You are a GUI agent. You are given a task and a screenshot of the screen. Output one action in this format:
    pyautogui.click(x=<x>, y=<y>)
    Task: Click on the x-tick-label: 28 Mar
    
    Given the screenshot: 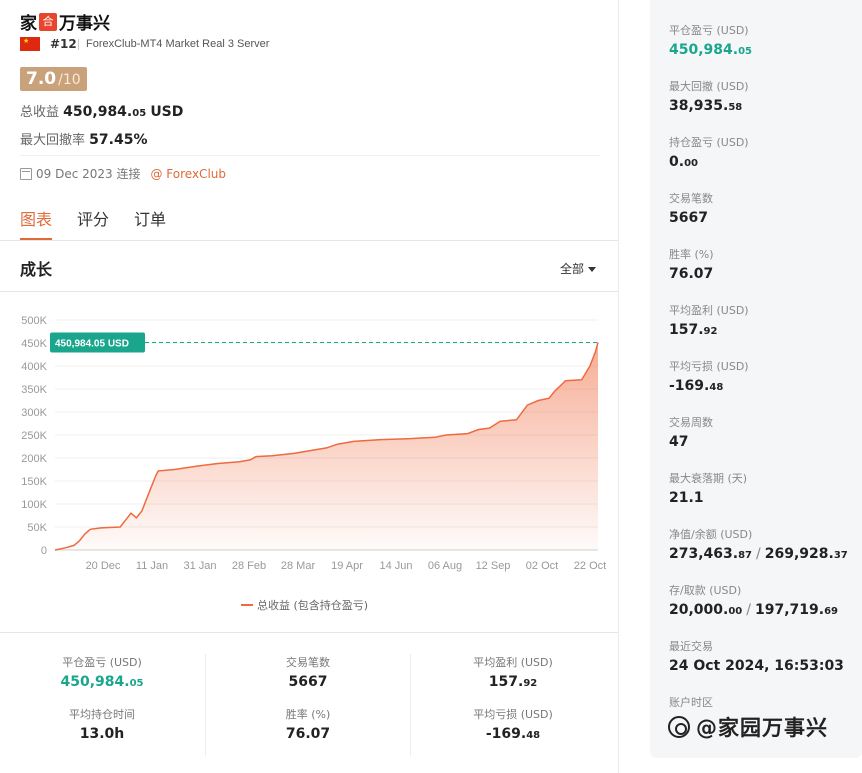 What is the action you would take?
    pyautogui.click(x=298, y=566)
    